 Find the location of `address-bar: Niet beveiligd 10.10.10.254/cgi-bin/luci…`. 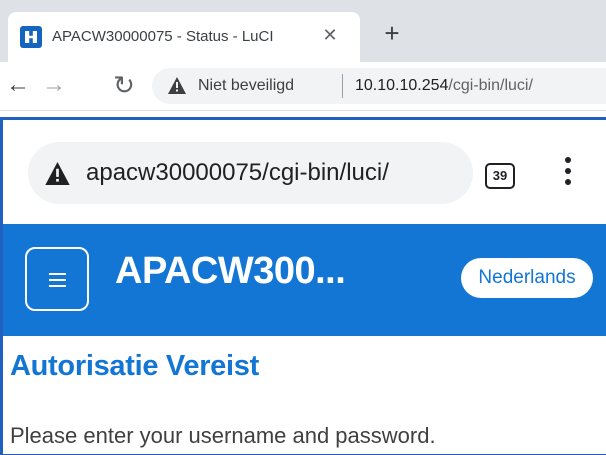

address-bar: Niet beveiligd 10.10.10.254/cgi-bin/luci… is located at coordinates (379, 86).